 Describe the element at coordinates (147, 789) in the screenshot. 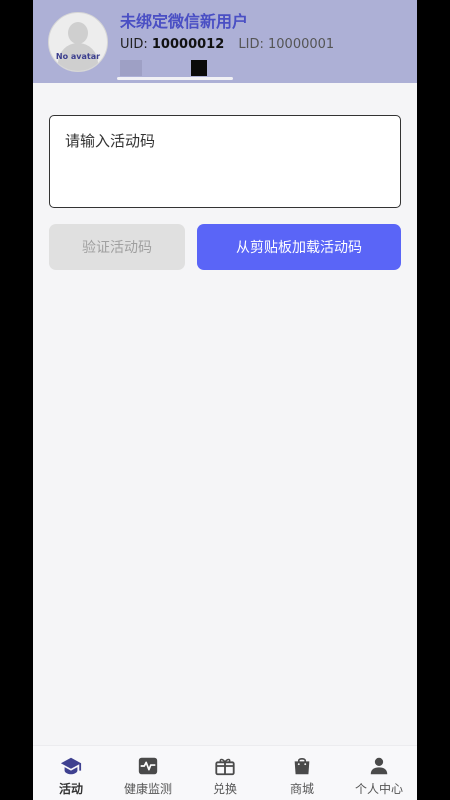

I see `nav-label: 健康监测` at that location.